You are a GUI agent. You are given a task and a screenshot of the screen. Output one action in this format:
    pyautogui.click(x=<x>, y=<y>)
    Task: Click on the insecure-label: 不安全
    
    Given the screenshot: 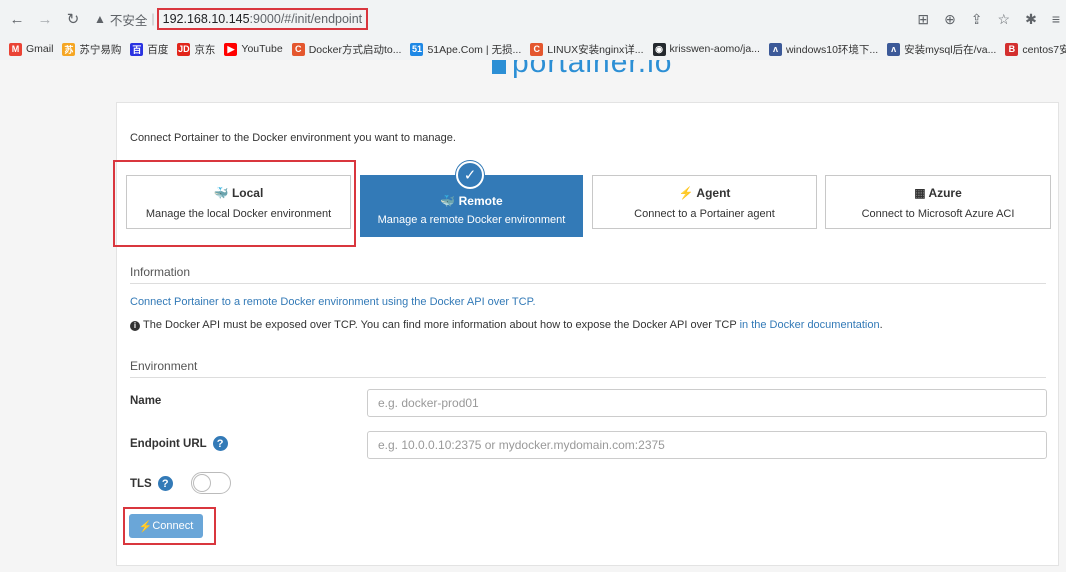 What is the action you would take?
    pyautogui.click(x=128, y=20)
    